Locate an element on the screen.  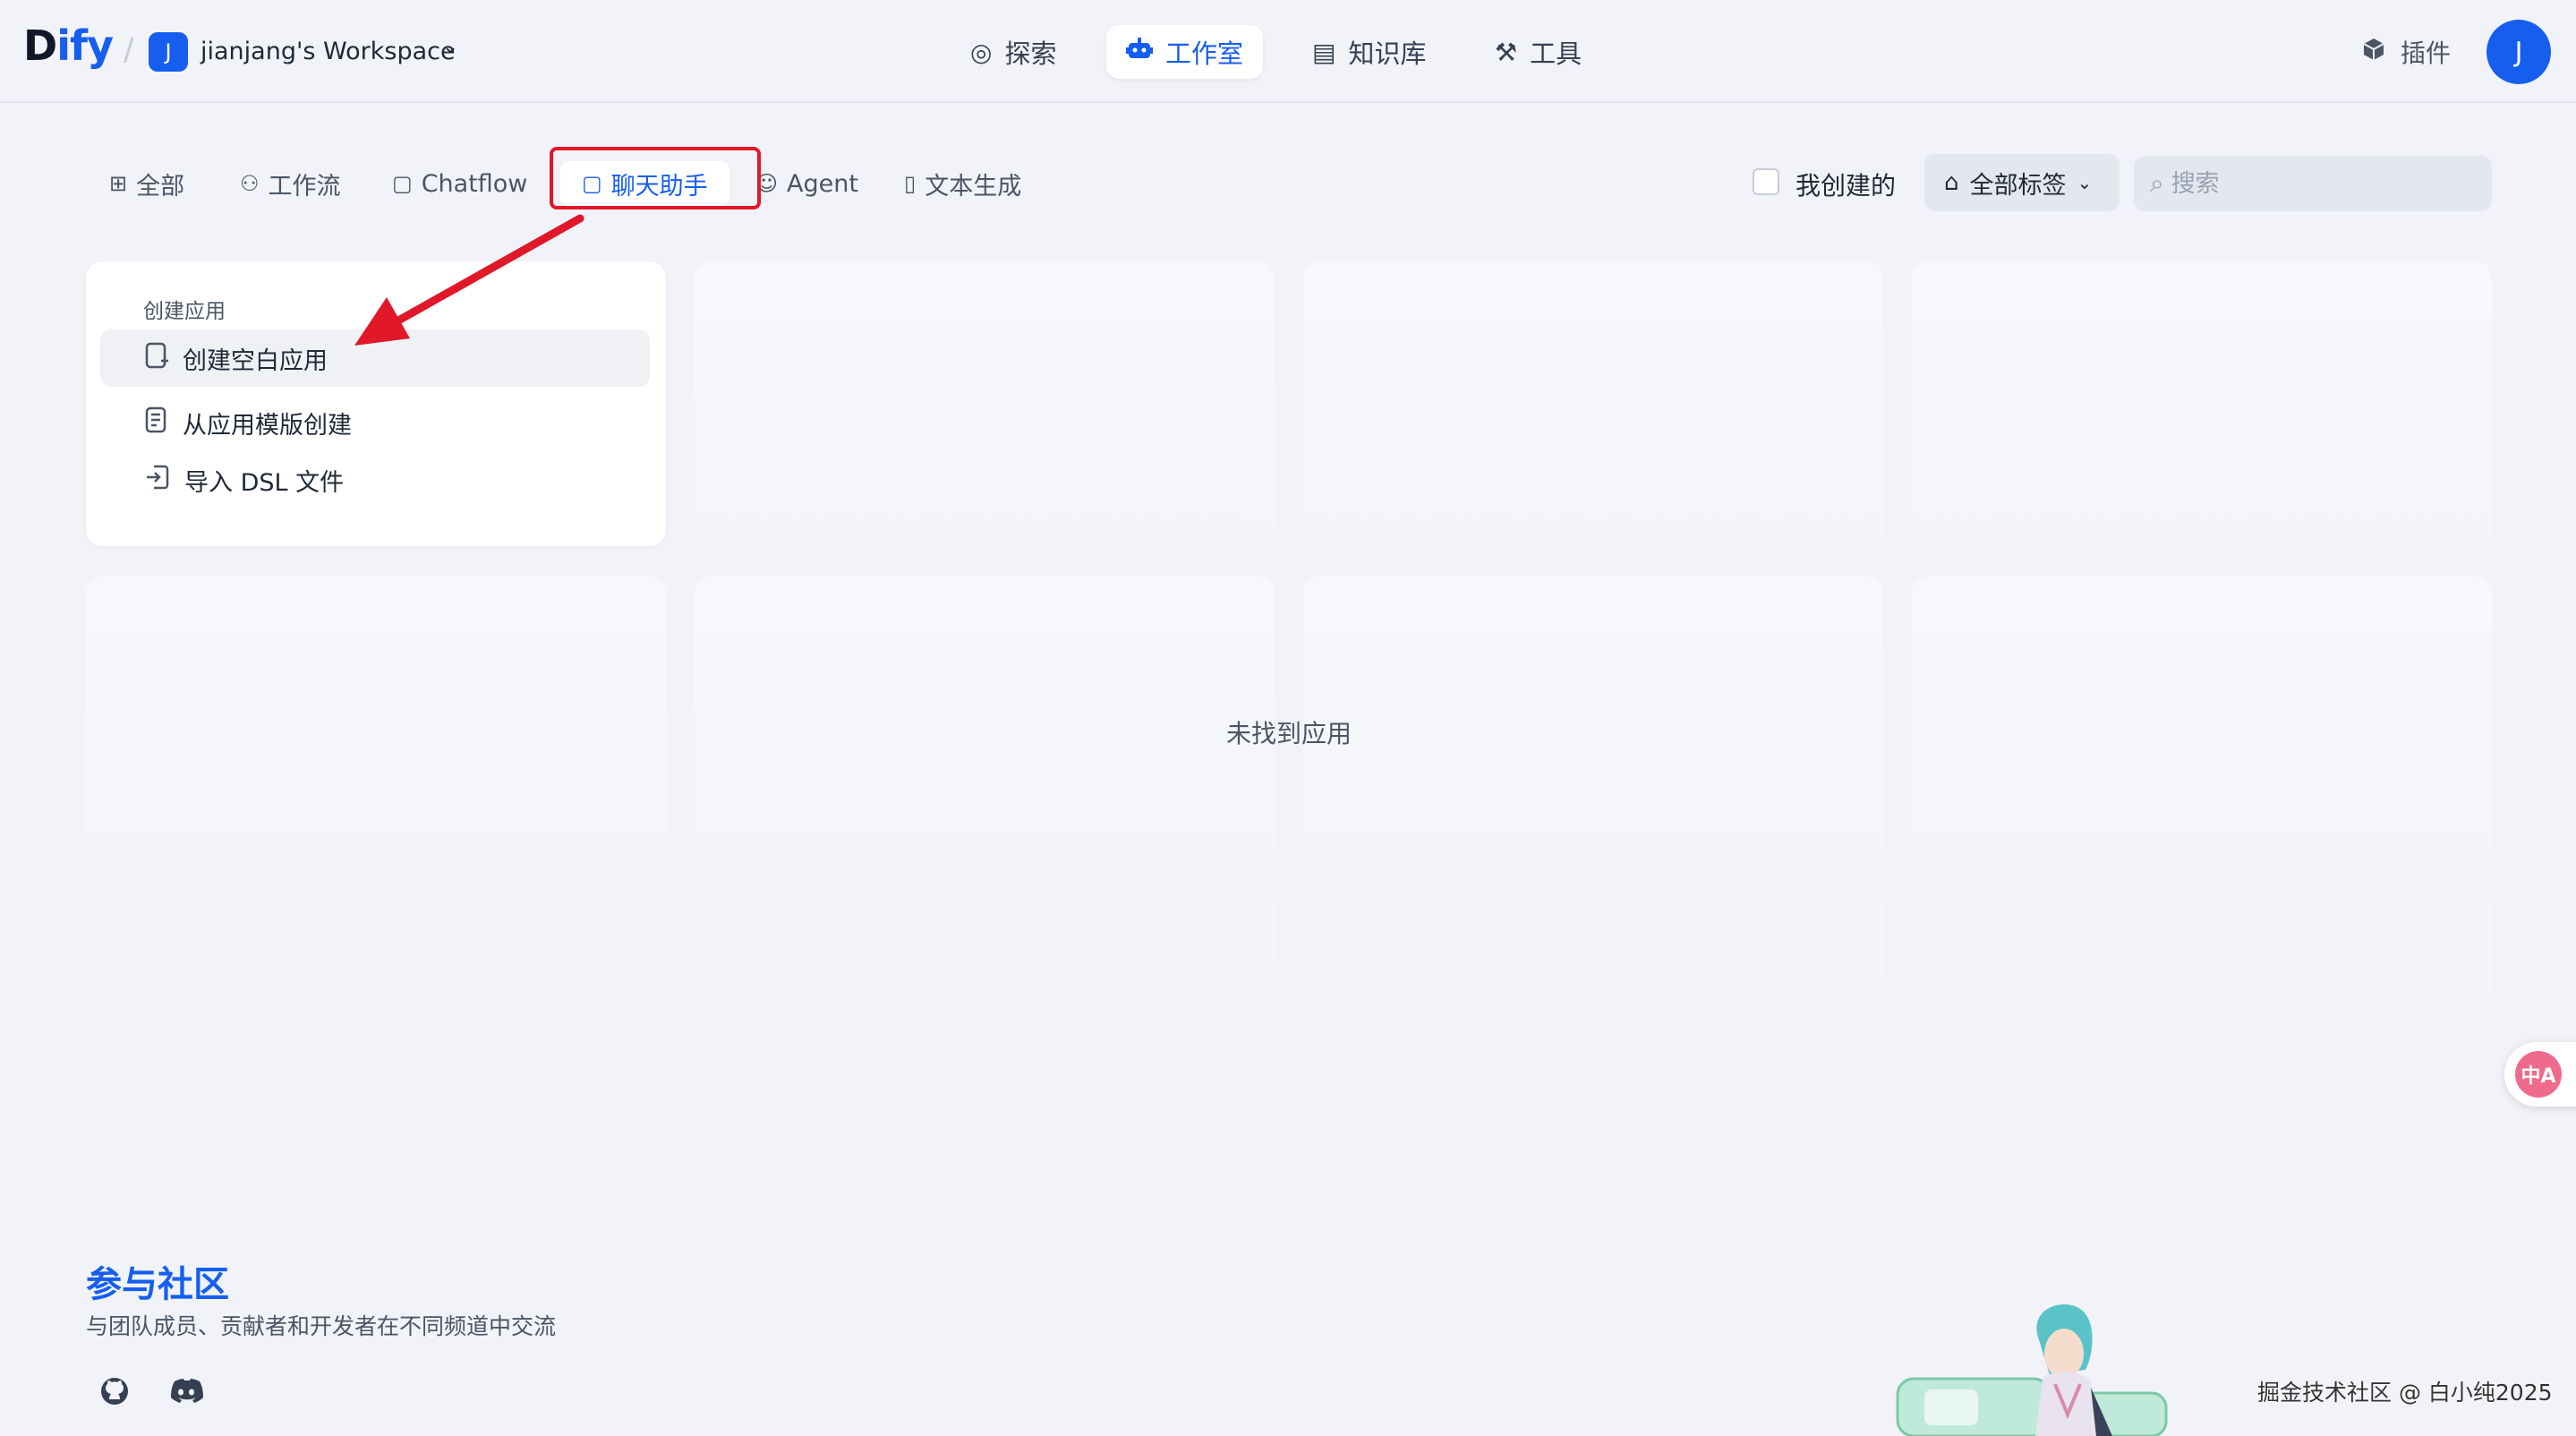
workspace-avatar: J is located at coordinates (168, 52).